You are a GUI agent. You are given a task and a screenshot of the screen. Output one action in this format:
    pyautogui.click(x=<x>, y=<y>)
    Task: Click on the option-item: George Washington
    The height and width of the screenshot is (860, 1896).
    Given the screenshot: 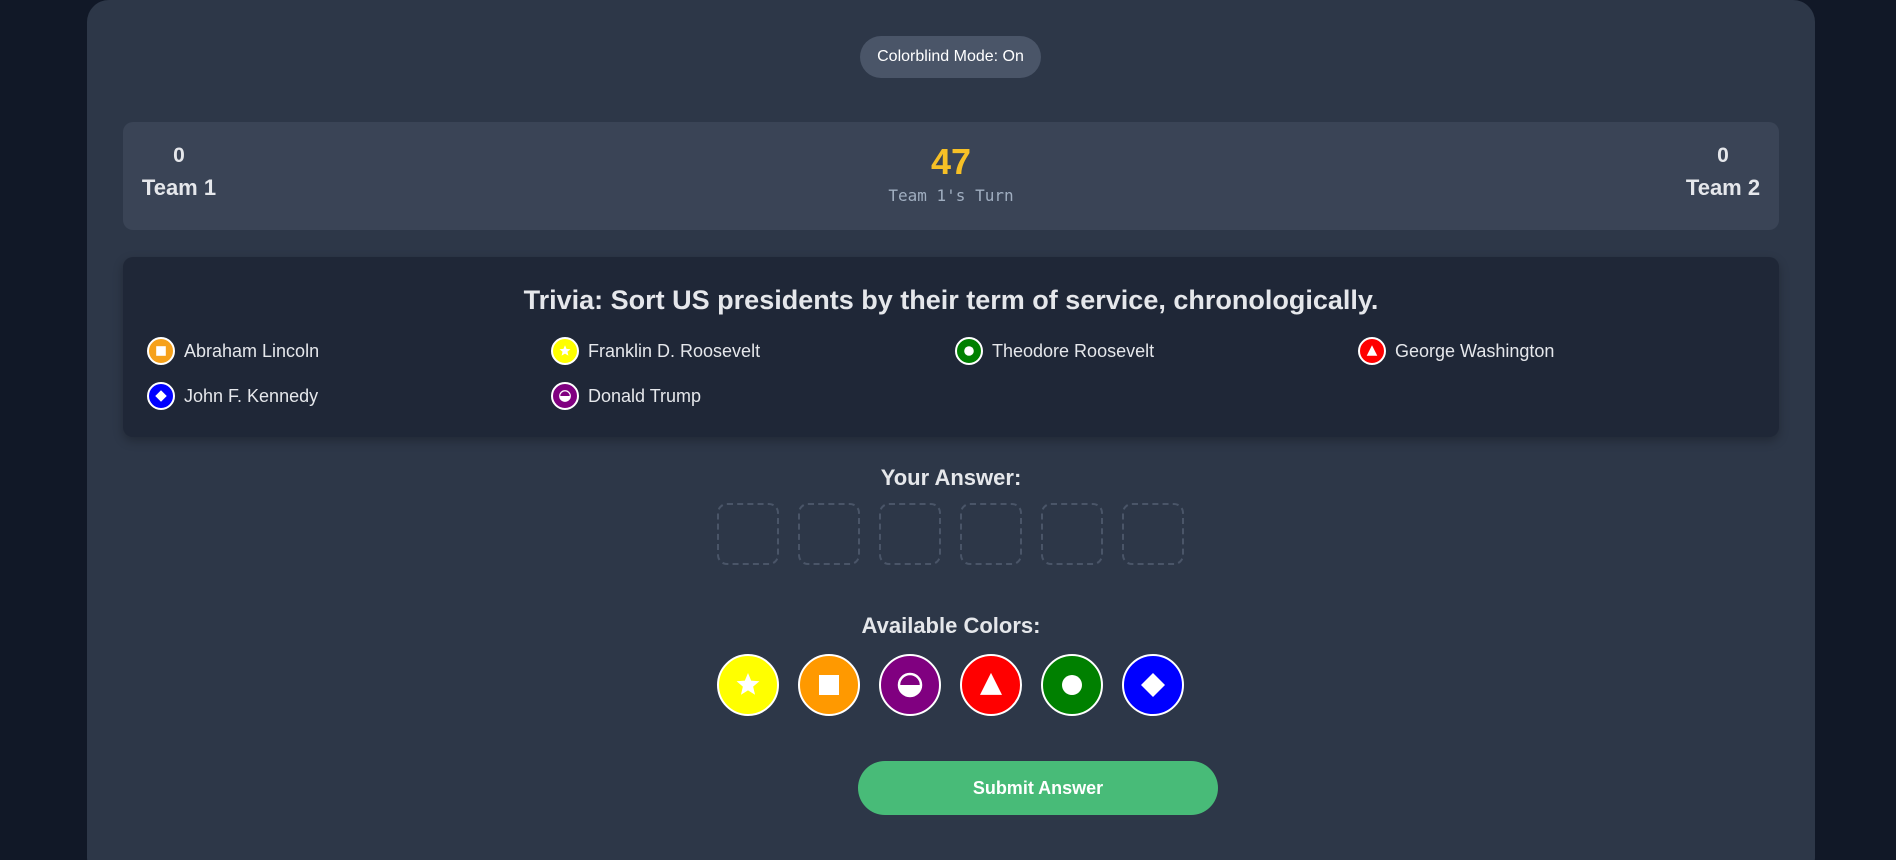 What is the action you would take?
    pyautogui.click(x=1456, y=351)
    